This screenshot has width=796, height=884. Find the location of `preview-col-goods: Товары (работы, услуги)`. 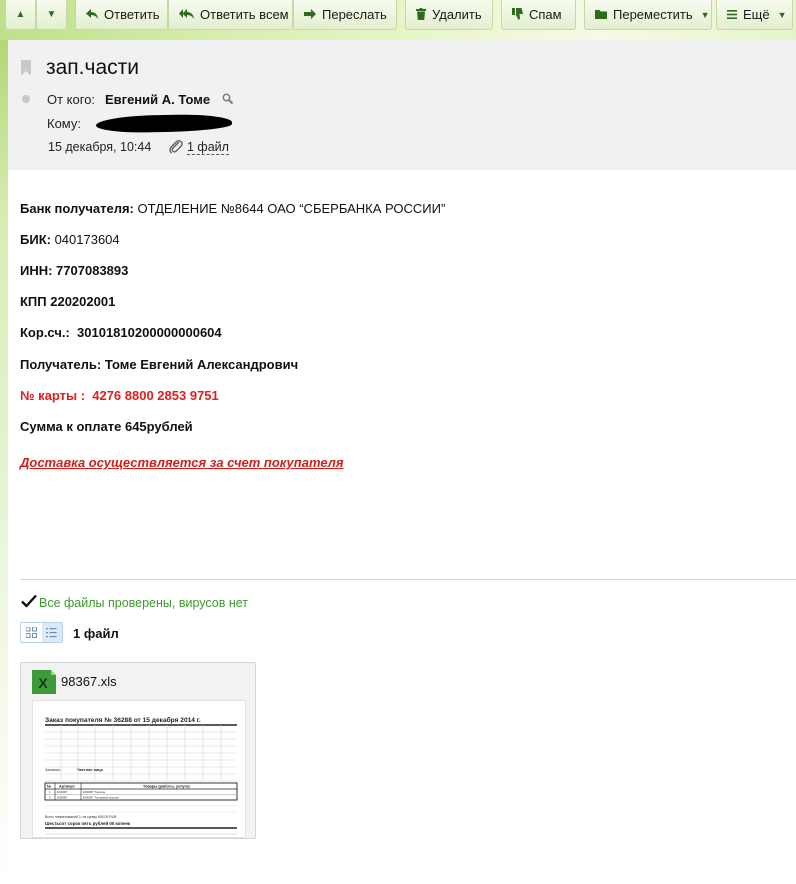

preview-col-goods: Товары (работы, услуги) is located at coordinates (166, 787).